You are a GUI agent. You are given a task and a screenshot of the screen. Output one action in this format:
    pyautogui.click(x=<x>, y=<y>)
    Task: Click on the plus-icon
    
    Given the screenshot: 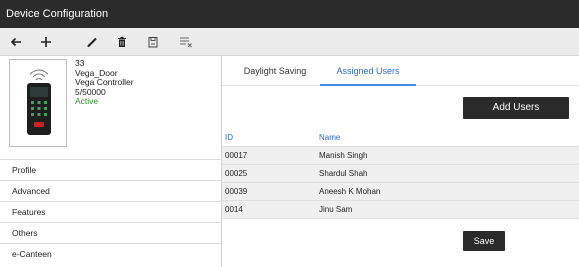 What is the action you would take?
    pyautogui.click(x=46, y=42)
    